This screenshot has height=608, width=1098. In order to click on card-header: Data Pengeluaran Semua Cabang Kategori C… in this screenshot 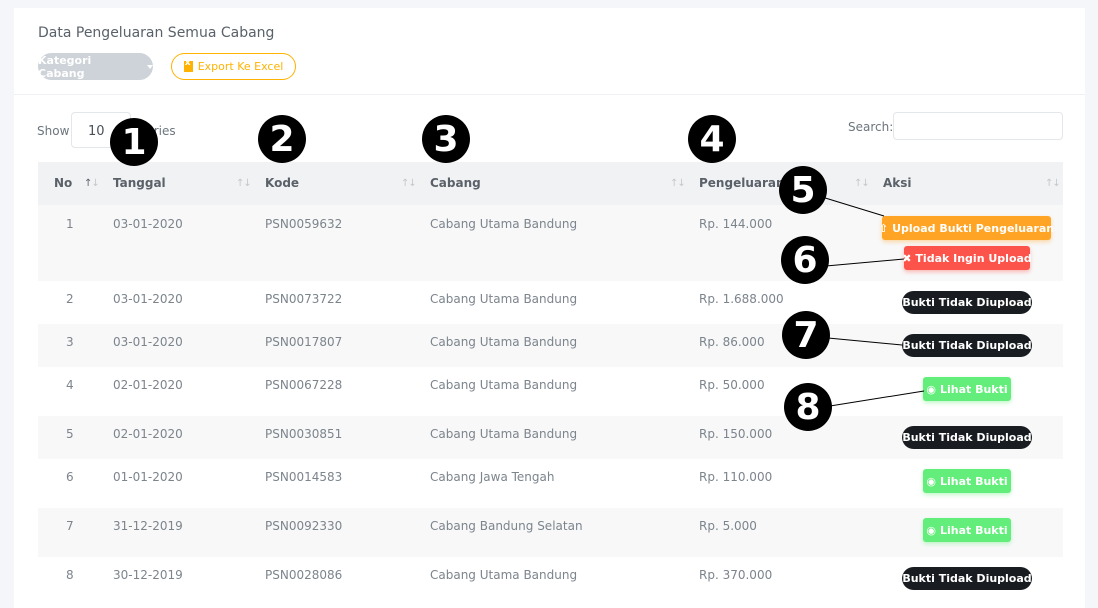, I will do `click(549, 51)`.